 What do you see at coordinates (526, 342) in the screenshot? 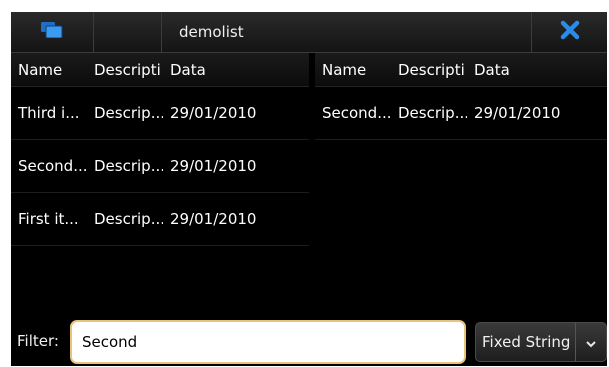
I see `filter-mode-value: Fixed String` at bounding box center [526, 342].